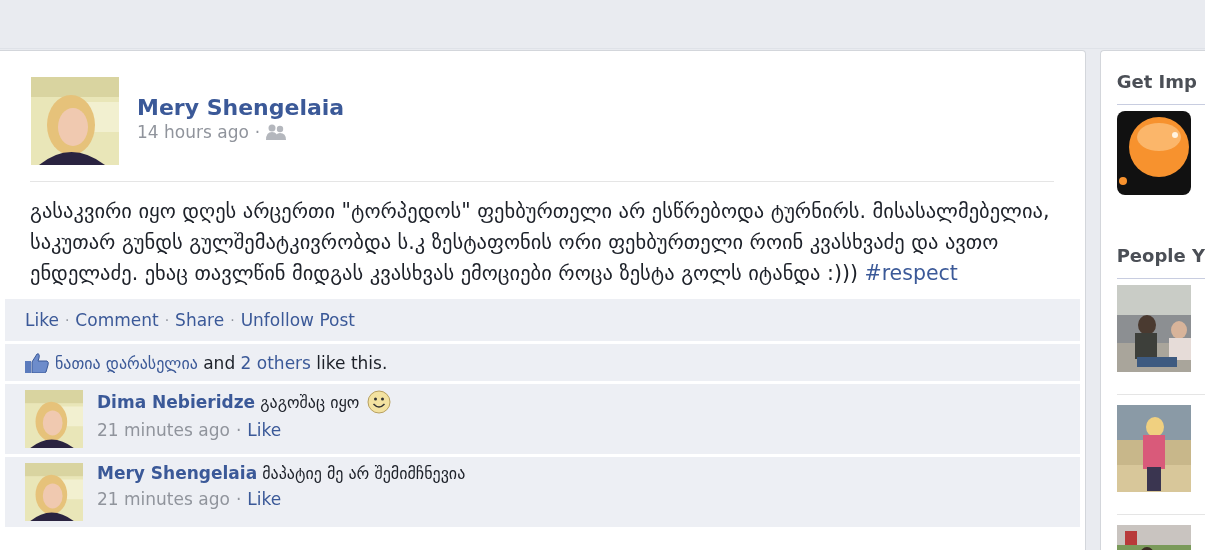  Describe the element at coordinates (540, 242) in the screenshot. I see `post-text: გასაკვირი იყო დღეს არცერთი "ტორპედოს" ფეხბურთელი არ ესწრებოდა ტურნირს. მისასალმებელია, საკუთარ გუნდს გულშემატკივრობდა ს.კ ზესტაფონის ორი ფეხბურთელი როინ კვასხვაძე და ავთო ენდელაძე. ეხაც თავლწინ მიდგას კვასხვას ემოციები როცა ზესტა გოლს იტანდა :))) #respect` at that location.